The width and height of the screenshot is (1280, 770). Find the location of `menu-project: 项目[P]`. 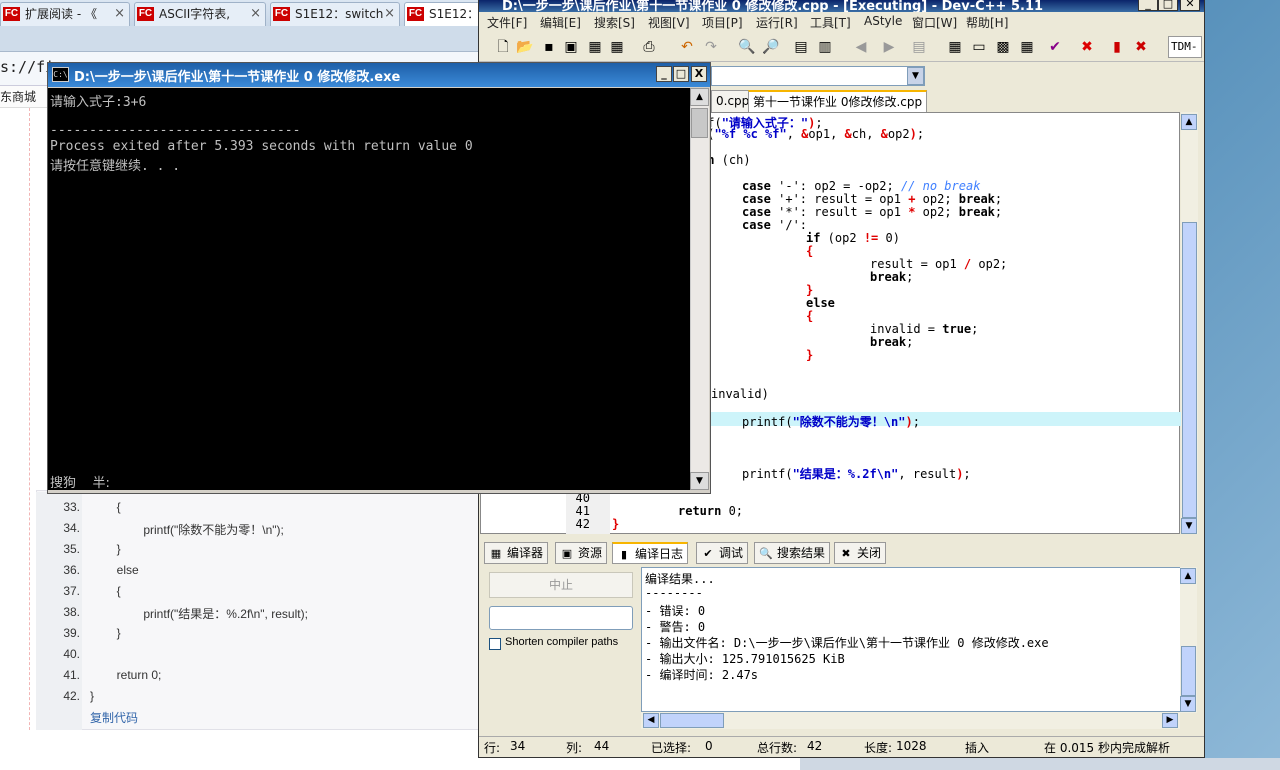

menu-project: 项目[P] is located at coordinates (722, 22).